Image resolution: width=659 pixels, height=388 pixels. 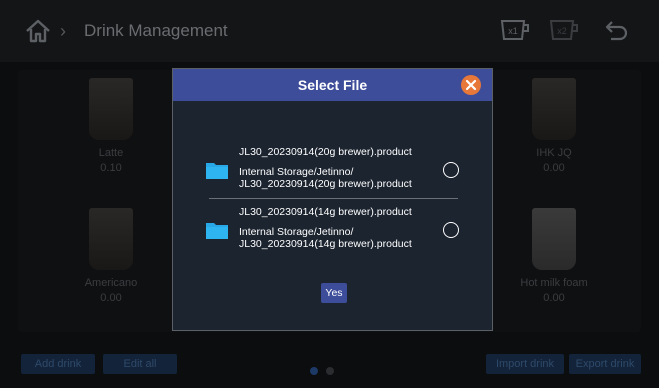 What do you see at coordinates (156, 30) in the screenshot?
I see `page-title: Drink Management` at bounding box center [156, 30].